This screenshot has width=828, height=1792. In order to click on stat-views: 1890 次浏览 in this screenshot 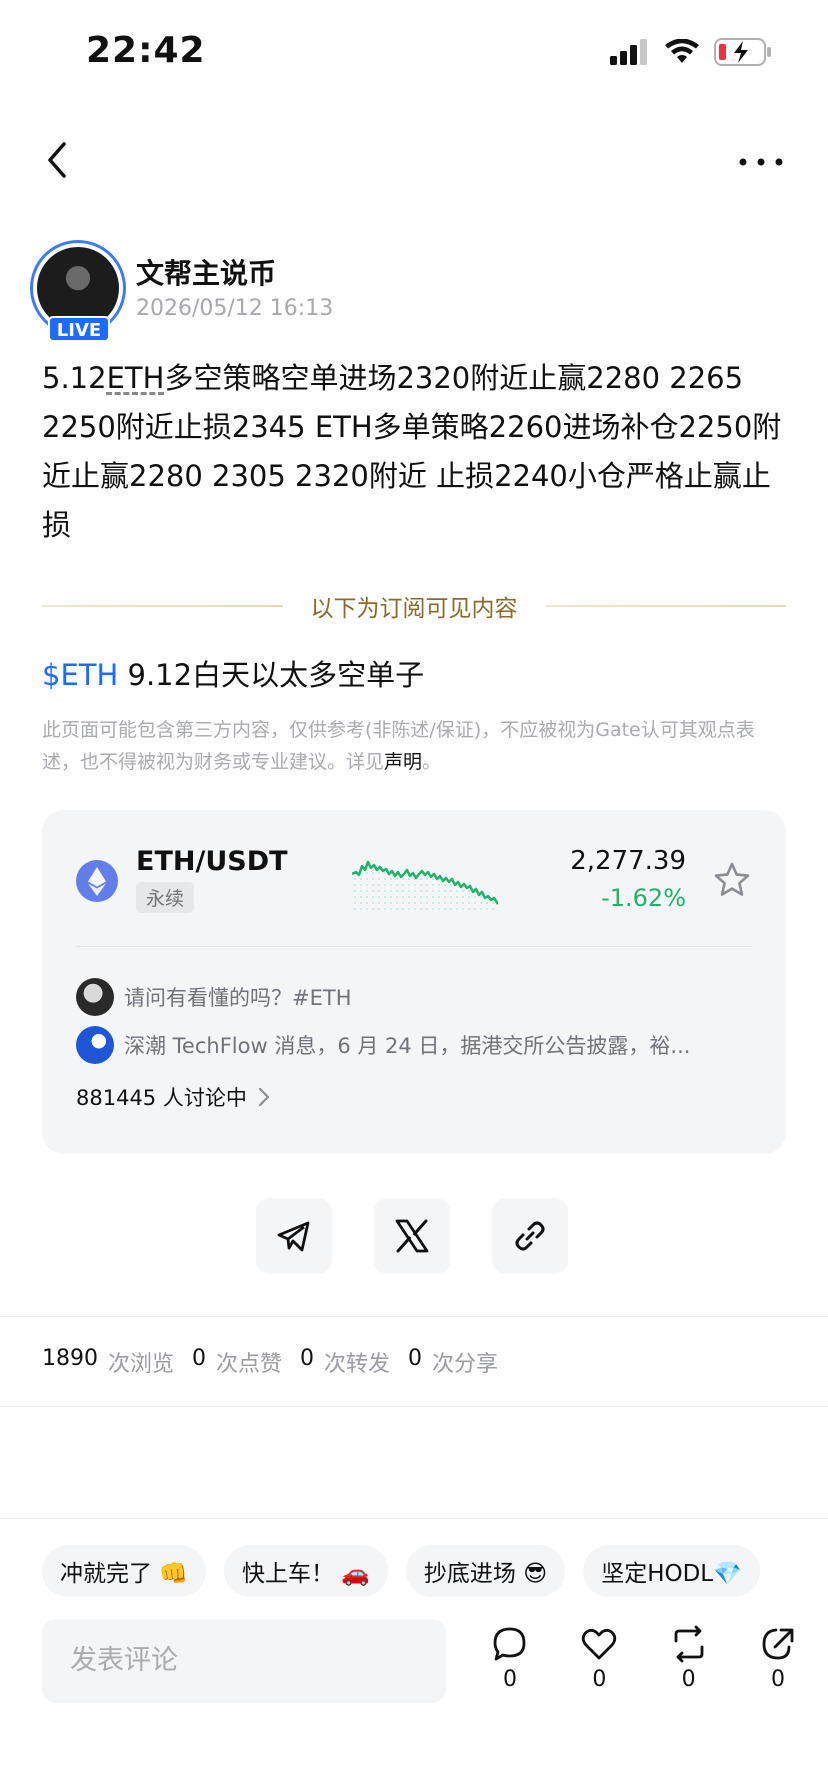, I will do `click(108, 1362)`.